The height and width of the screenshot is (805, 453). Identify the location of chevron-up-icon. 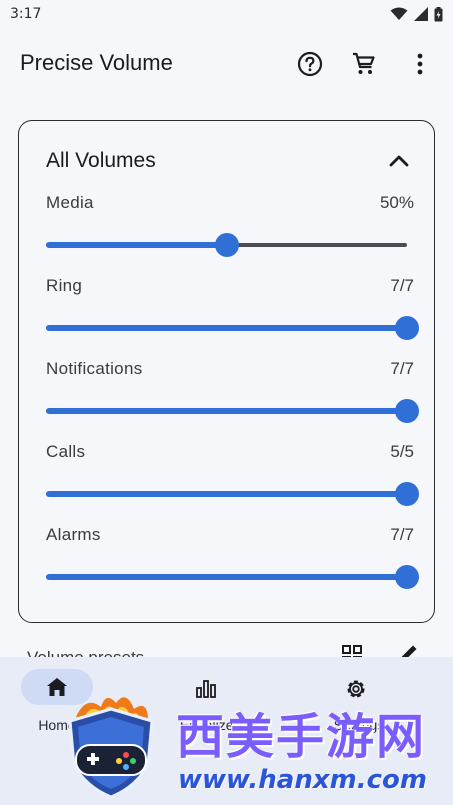
(399, 161).